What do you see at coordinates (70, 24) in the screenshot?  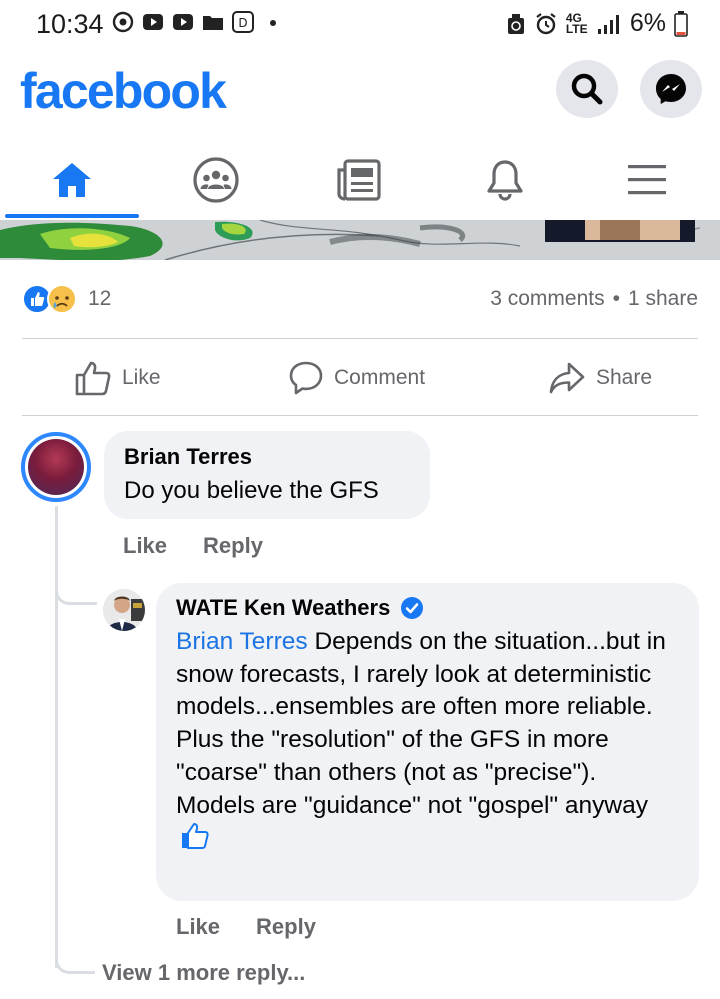 I see `status-time: 10:34` at bounding box center [70, 24].